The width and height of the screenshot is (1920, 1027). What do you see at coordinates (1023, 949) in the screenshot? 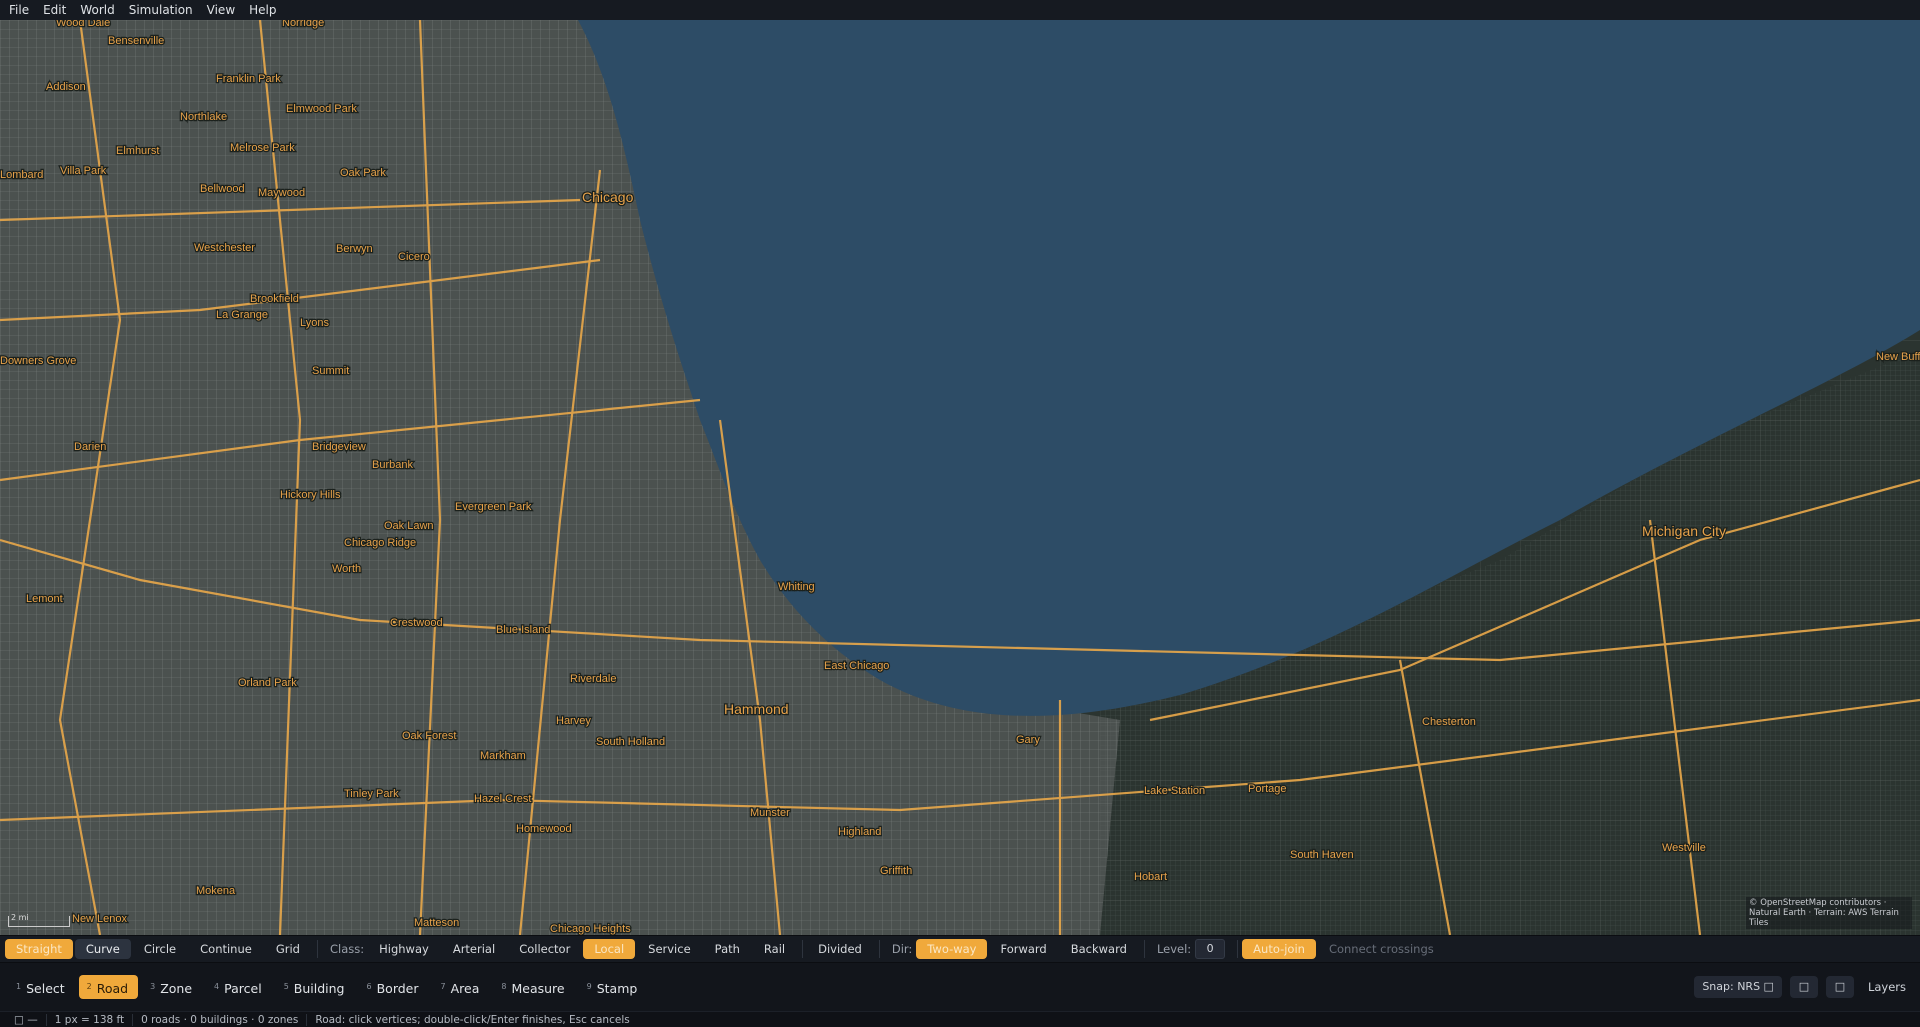
I see `dir-forward-button: Forward` at bounding box center [1023, 949].